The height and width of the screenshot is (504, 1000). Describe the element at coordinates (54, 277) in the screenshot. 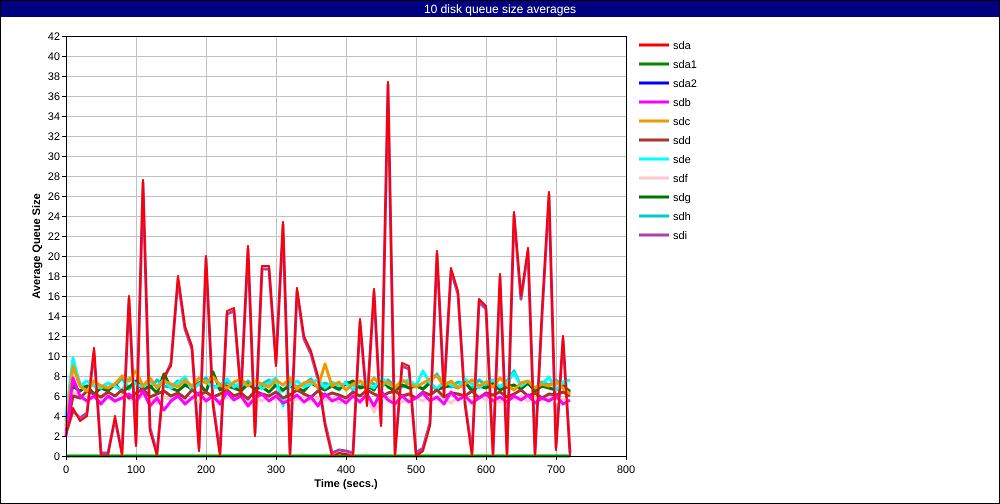

I see `y-tick-label: 18` at that location.